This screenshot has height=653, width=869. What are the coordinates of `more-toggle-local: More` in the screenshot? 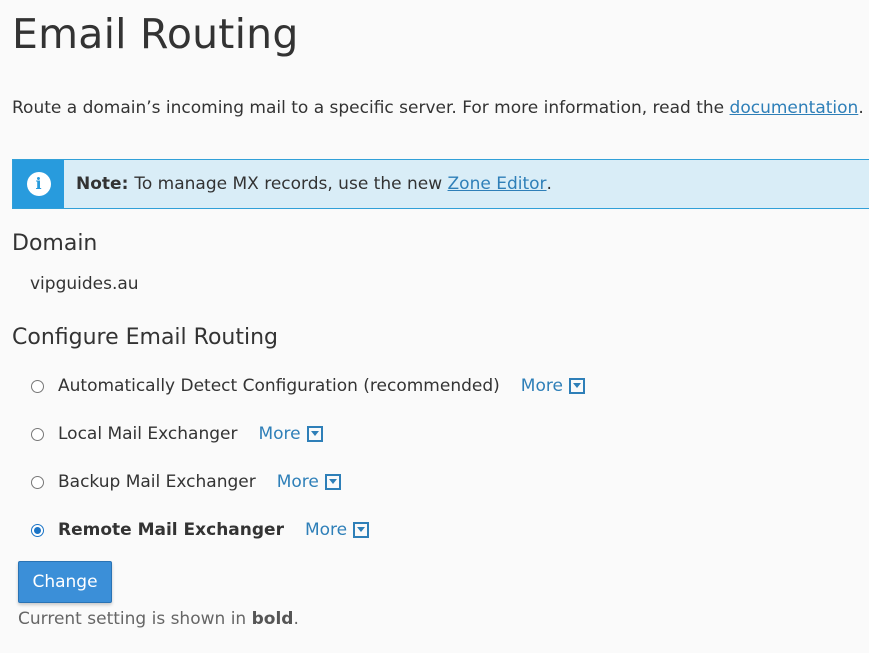 It's located at (290, 434).